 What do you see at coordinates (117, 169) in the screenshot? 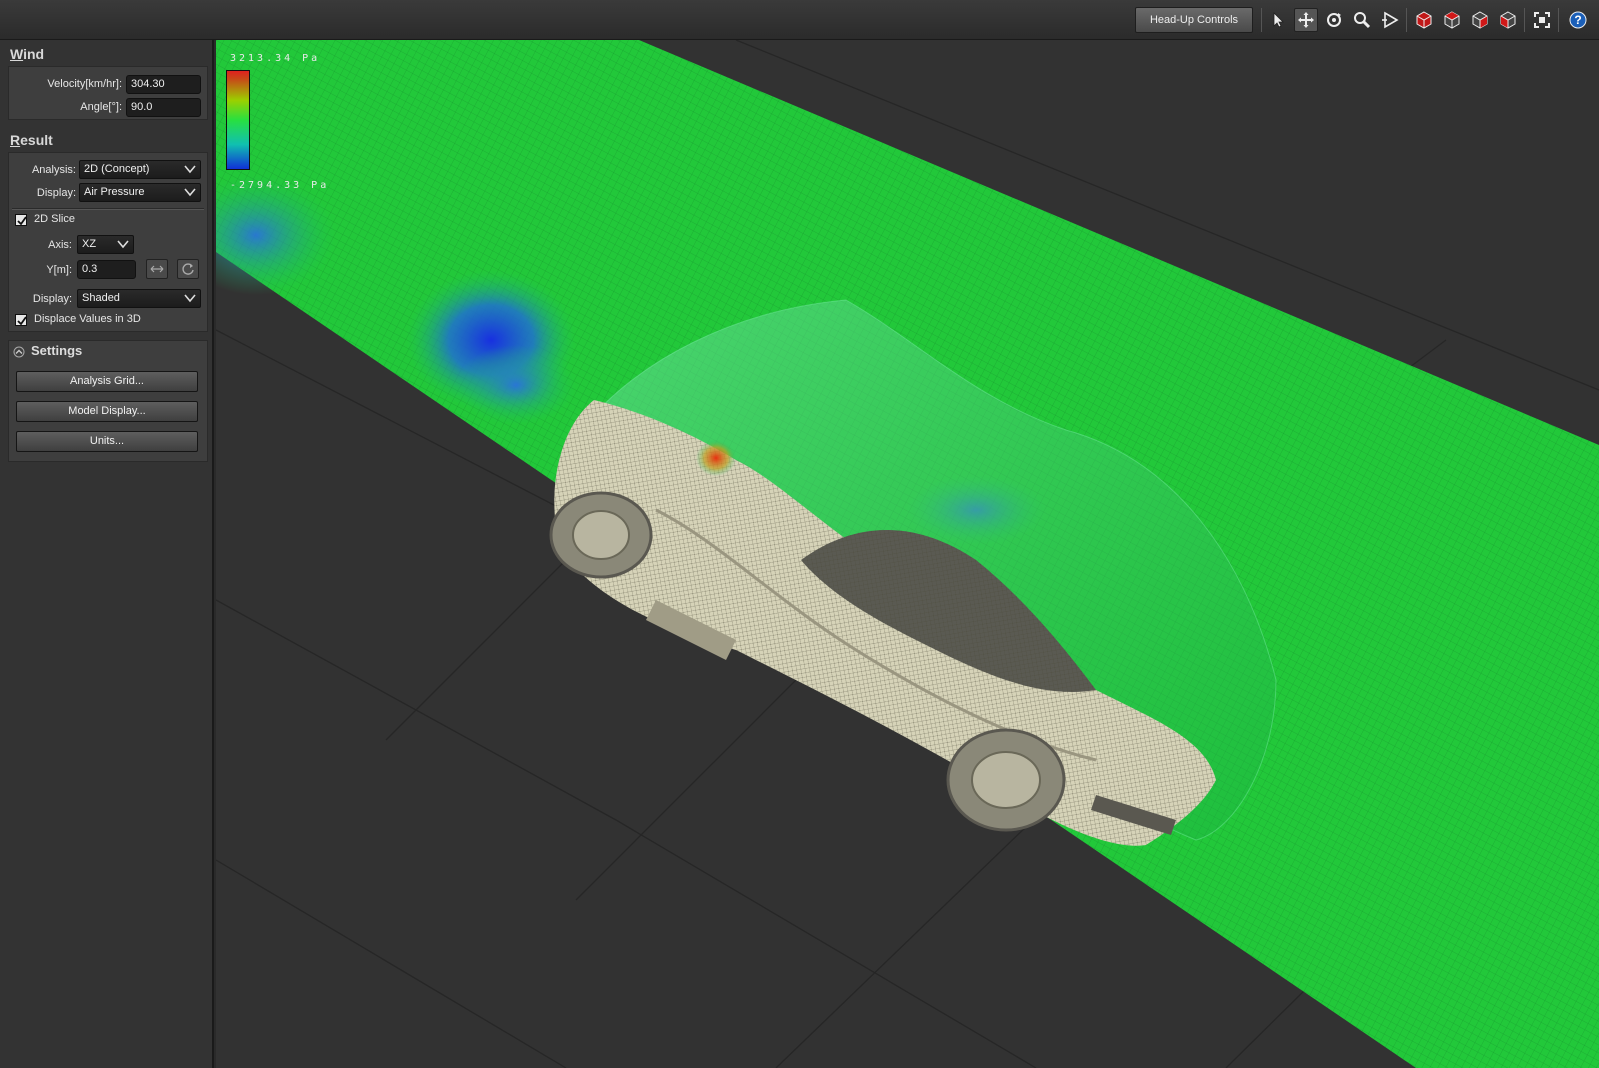
I see `analysis-value: 2D (Concept)` at bounding box center [117, 169].